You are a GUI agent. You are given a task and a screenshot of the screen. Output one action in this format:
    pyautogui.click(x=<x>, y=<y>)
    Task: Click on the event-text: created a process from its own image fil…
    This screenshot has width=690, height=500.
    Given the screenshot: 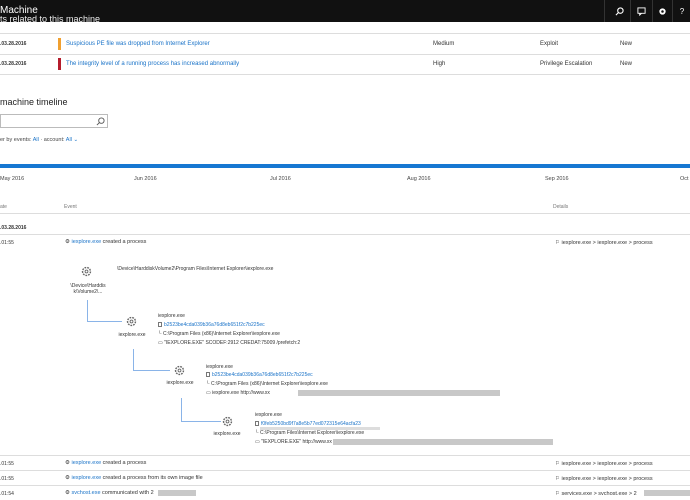 What is the action you would take?
    pyautogui.click(x=152, y=478)
    